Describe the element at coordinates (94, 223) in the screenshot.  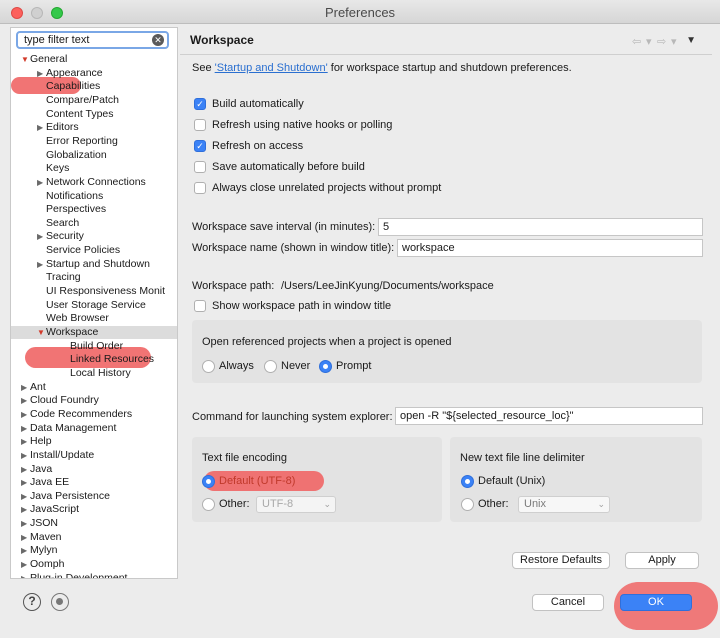
I see `tree-item-search: Search` at that location.